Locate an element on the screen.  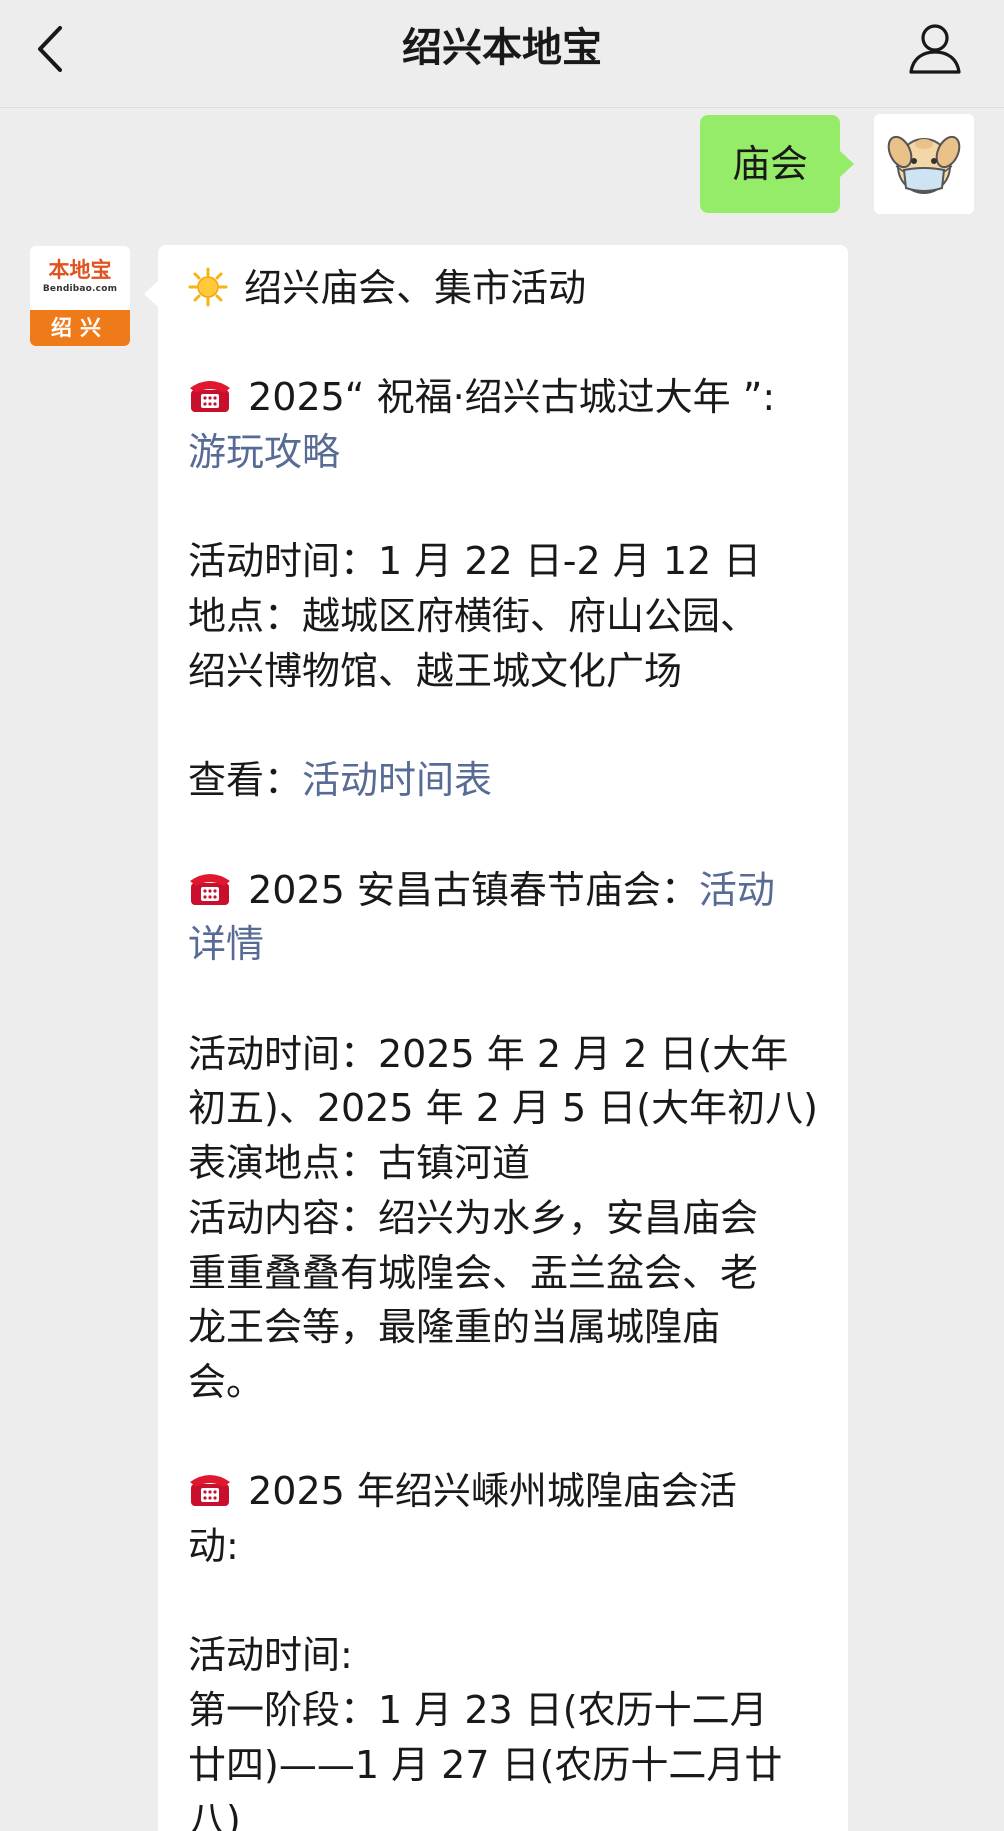
details-link-part1: 活动 is located at coordinates (737, 890).